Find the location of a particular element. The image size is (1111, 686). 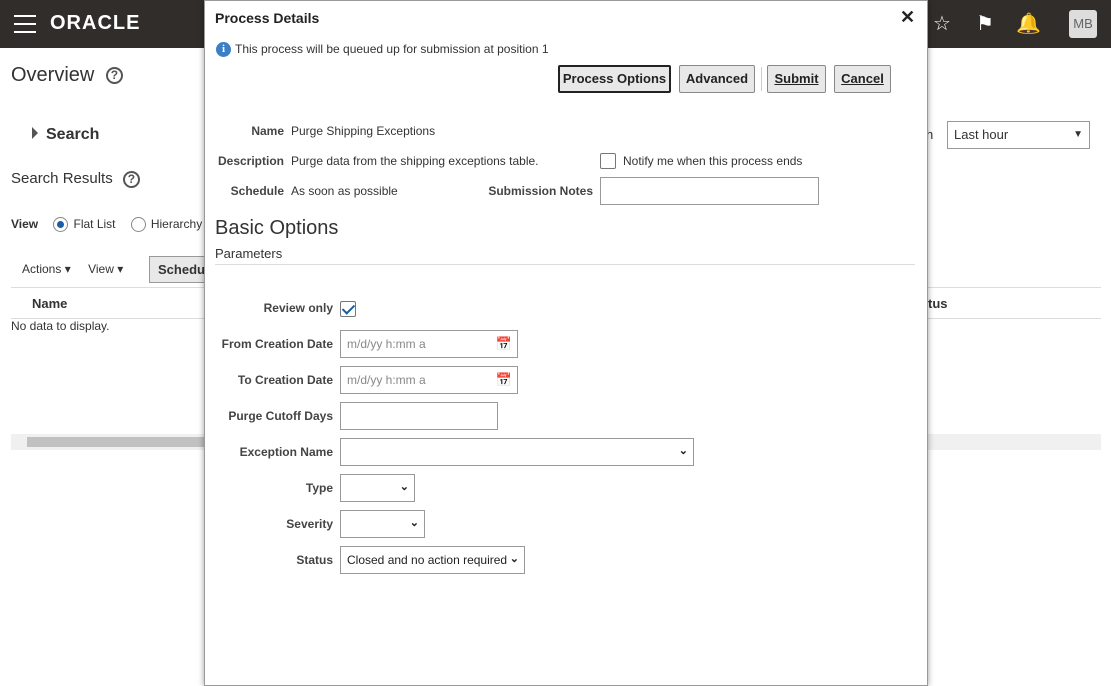

search-label: Search is located at coordinates (73, 134).